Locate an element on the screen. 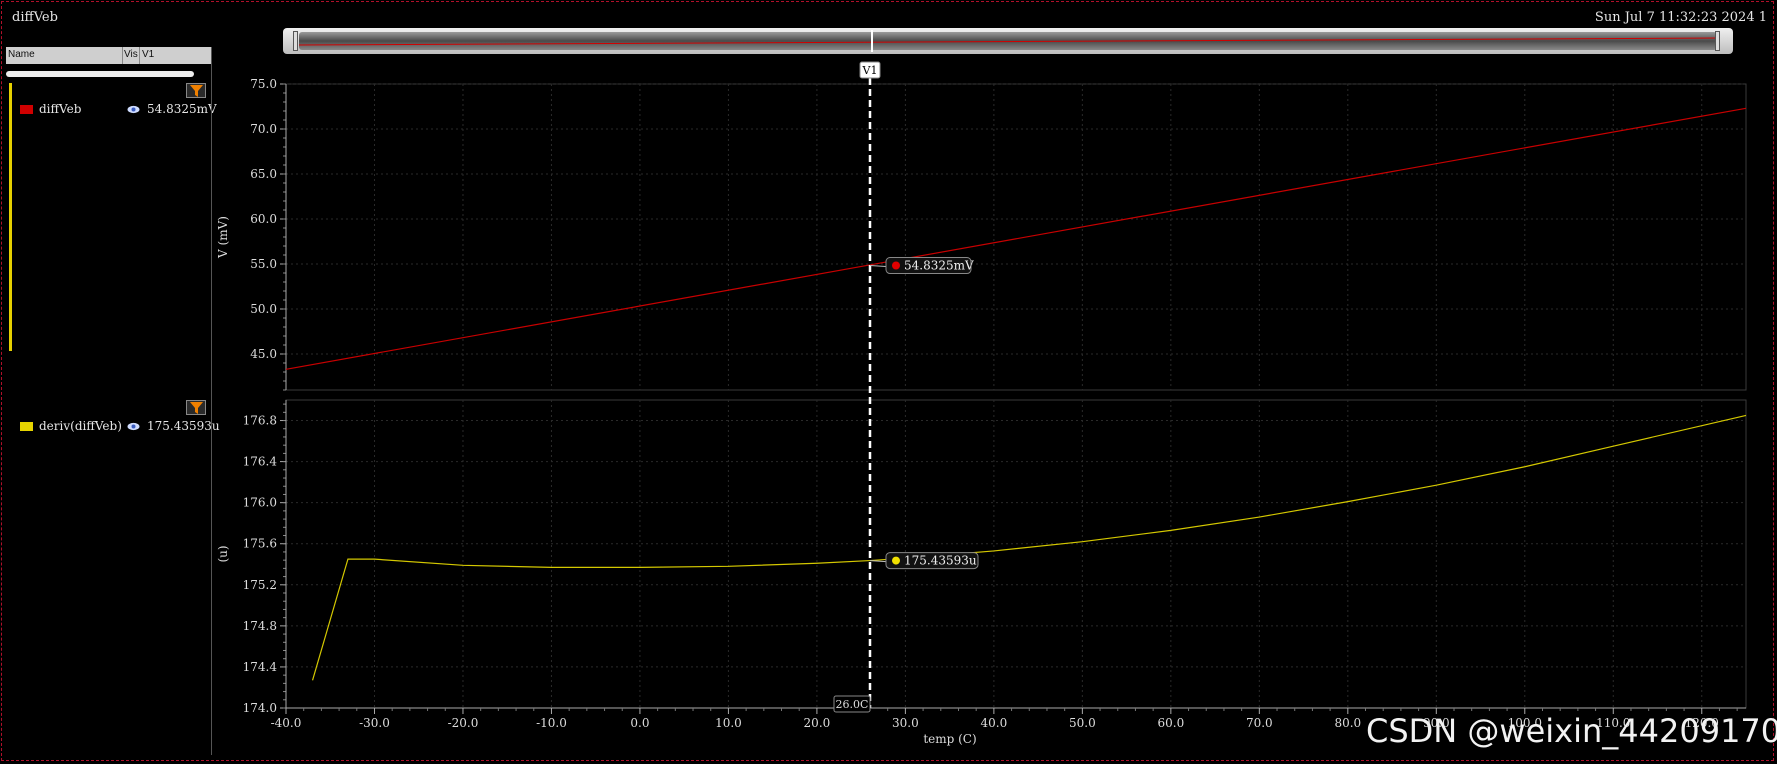 The width and height of the screenshot is (1777, 764). y-tick-label: 176.8 is located at coordinates (260, 421).